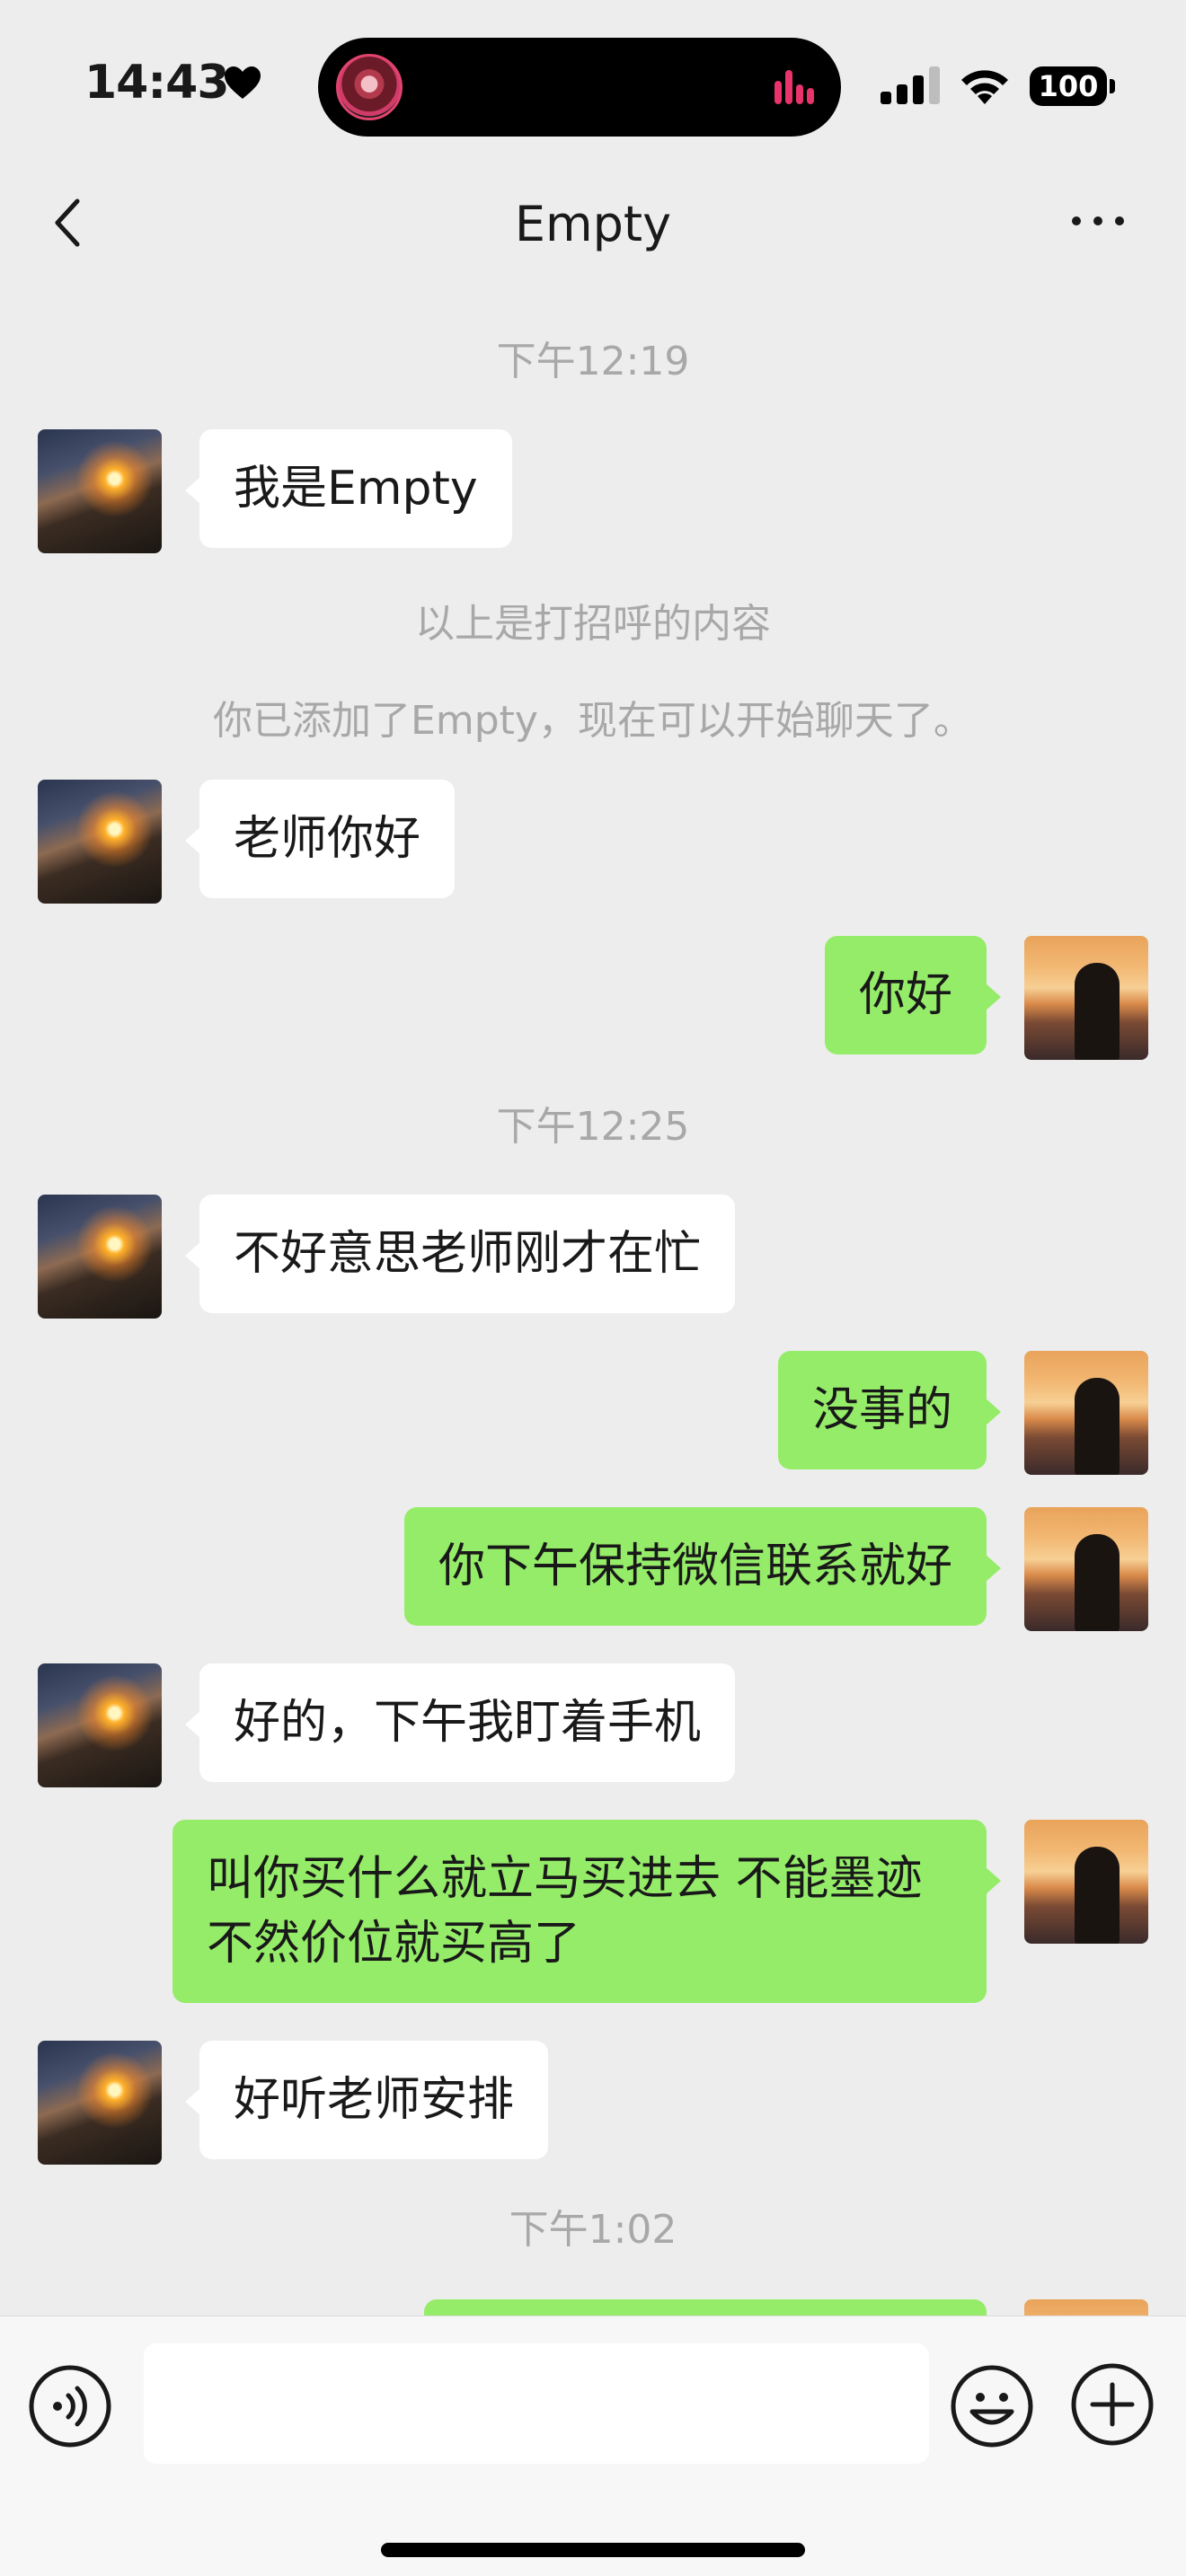 This screenshot has height=2576, width=1186. I want to click on emoji-icon, so click(992, 2406).